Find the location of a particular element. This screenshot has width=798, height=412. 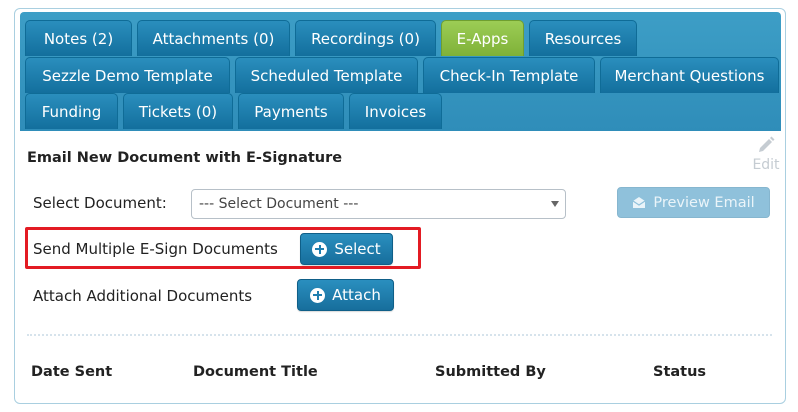

column-header-document-title: Document Title is located at coordinates (255, 372).